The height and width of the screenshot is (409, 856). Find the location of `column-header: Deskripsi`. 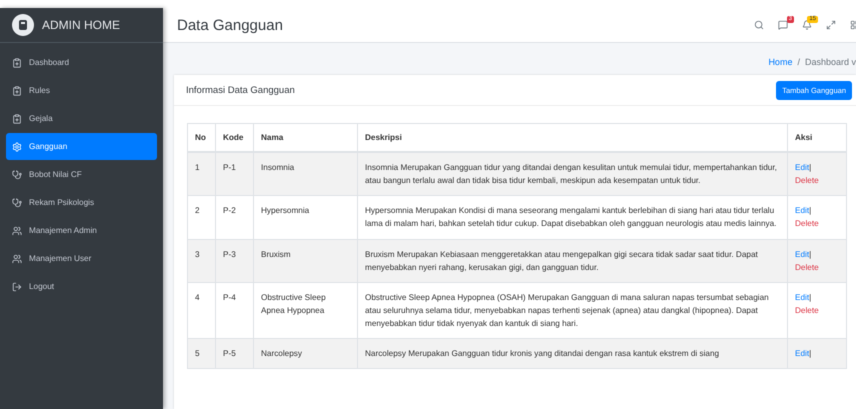

column-header: Deskripsi is located at coordinates (573, 138).